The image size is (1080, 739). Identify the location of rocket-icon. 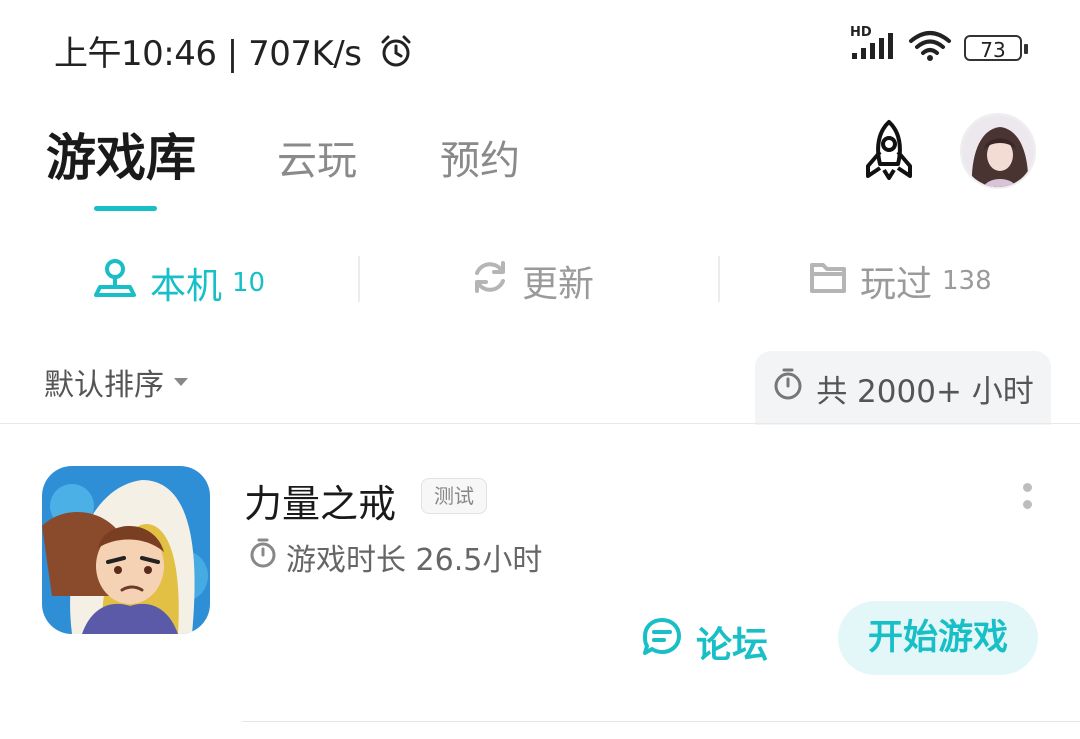
(889, 153).